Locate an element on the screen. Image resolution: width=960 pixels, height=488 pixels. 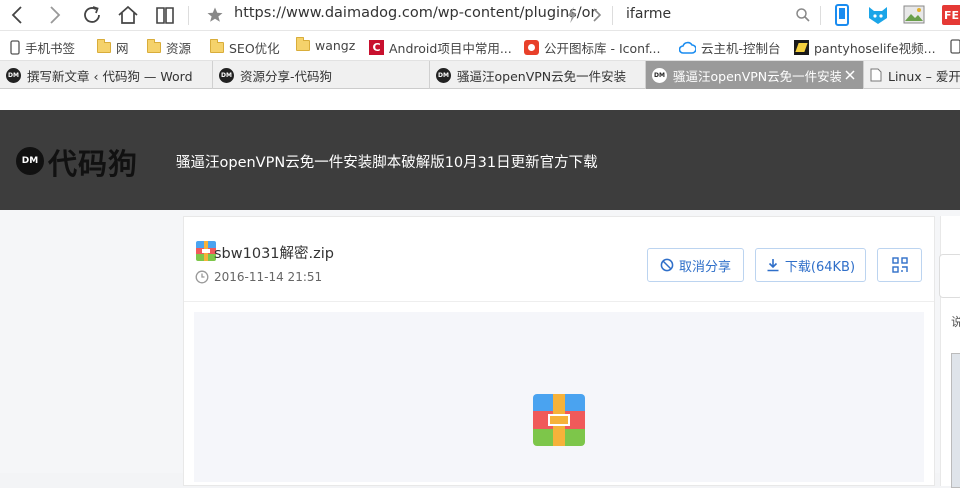
iconfont-icon is located at coordinates (531, 47).